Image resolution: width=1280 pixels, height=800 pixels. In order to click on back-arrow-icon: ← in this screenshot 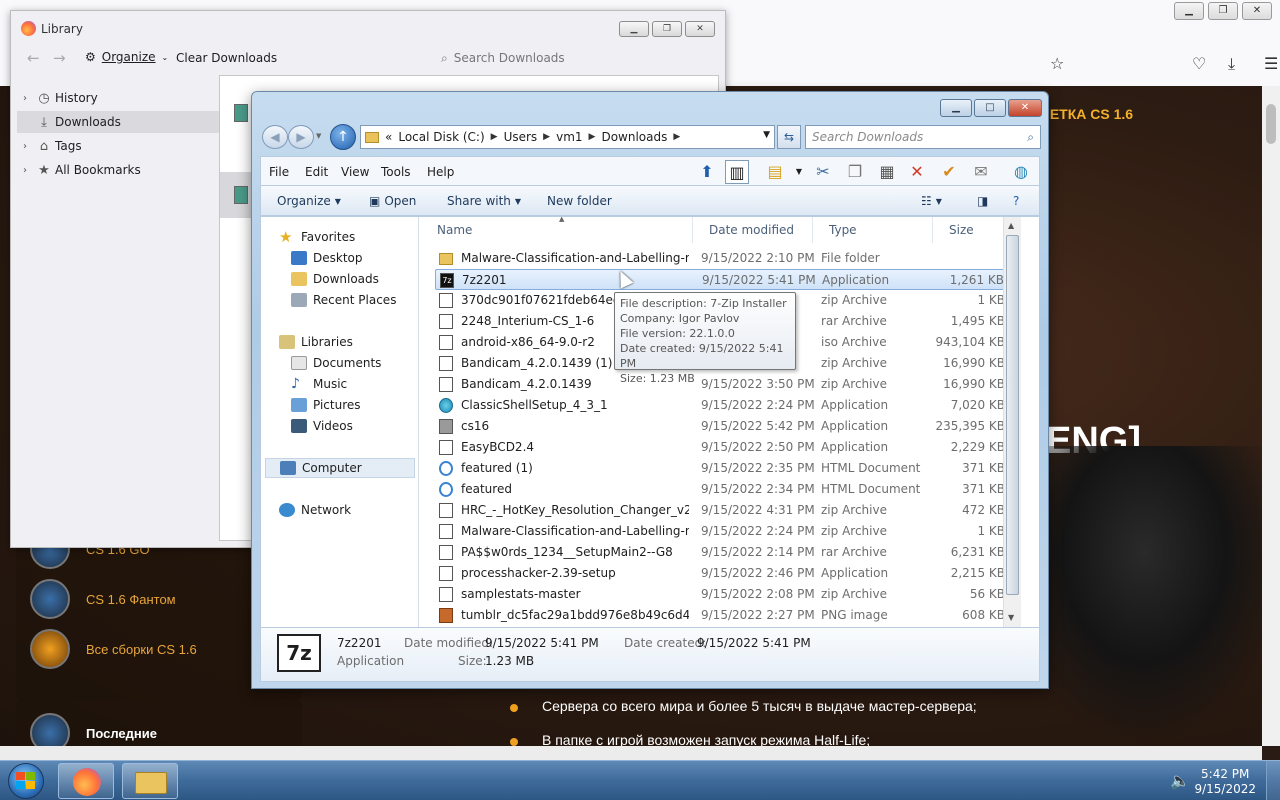, I will do `click(33, 58)`.